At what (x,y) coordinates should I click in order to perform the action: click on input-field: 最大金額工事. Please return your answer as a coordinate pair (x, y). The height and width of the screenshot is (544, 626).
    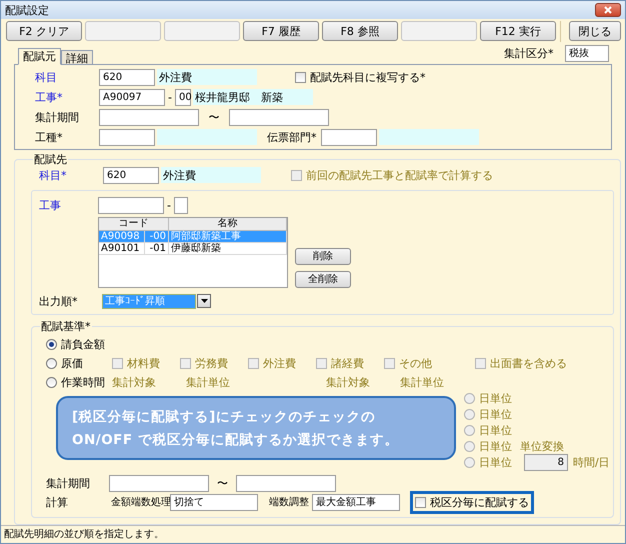
    Looking at the image, I should click on (356, 502).